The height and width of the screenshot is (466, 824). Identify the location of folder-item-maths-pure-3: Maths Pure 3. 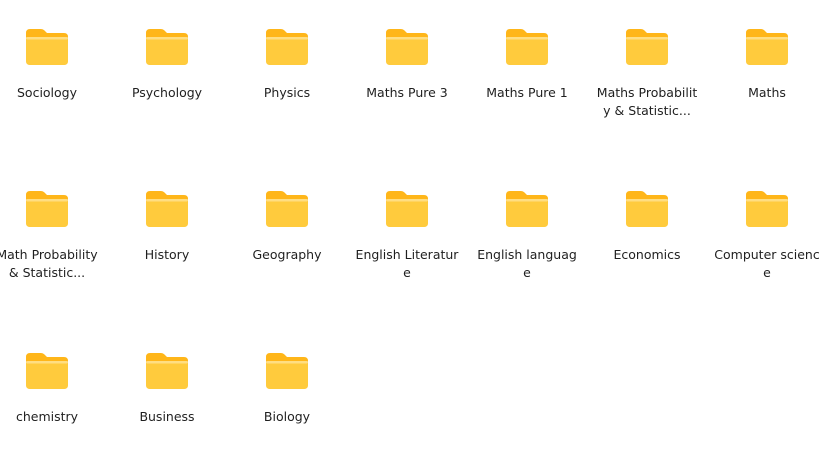
(407, 72).